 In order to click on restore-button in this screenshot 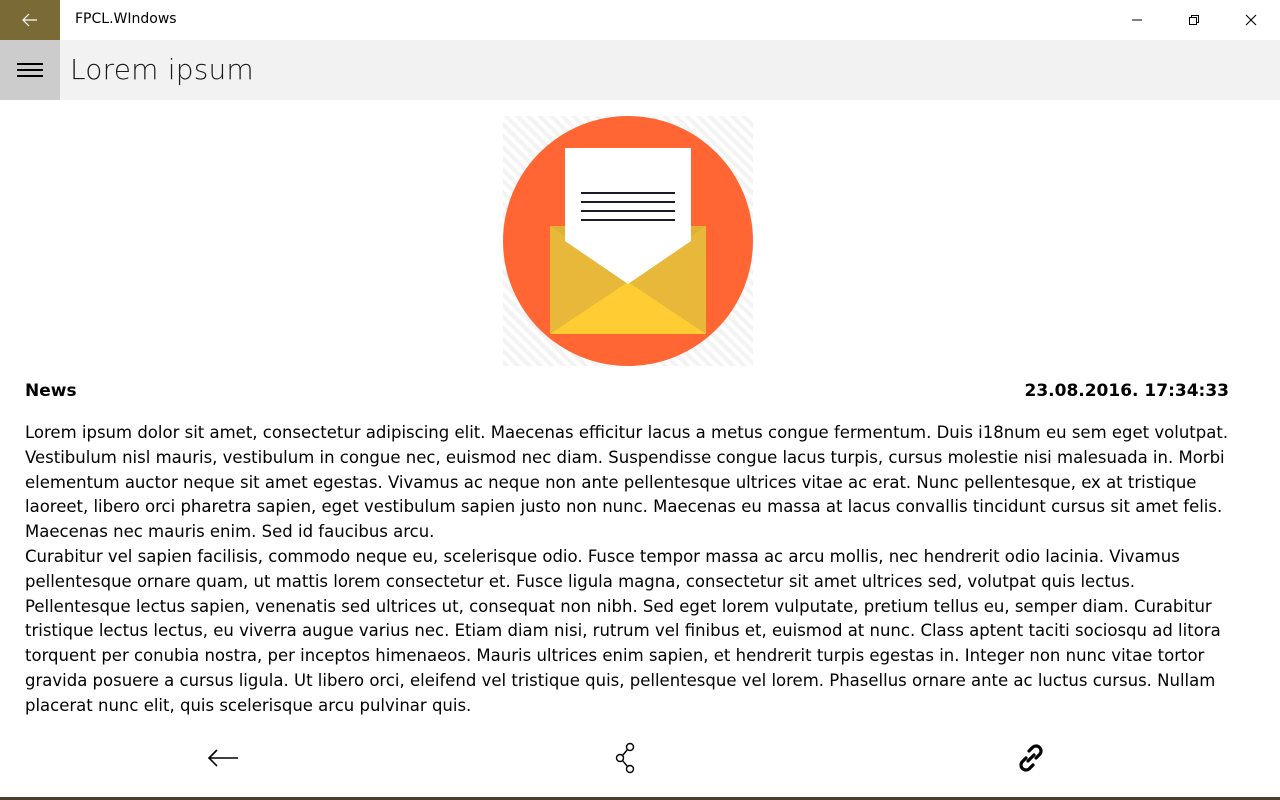, I will do `click(1193, 20)`.